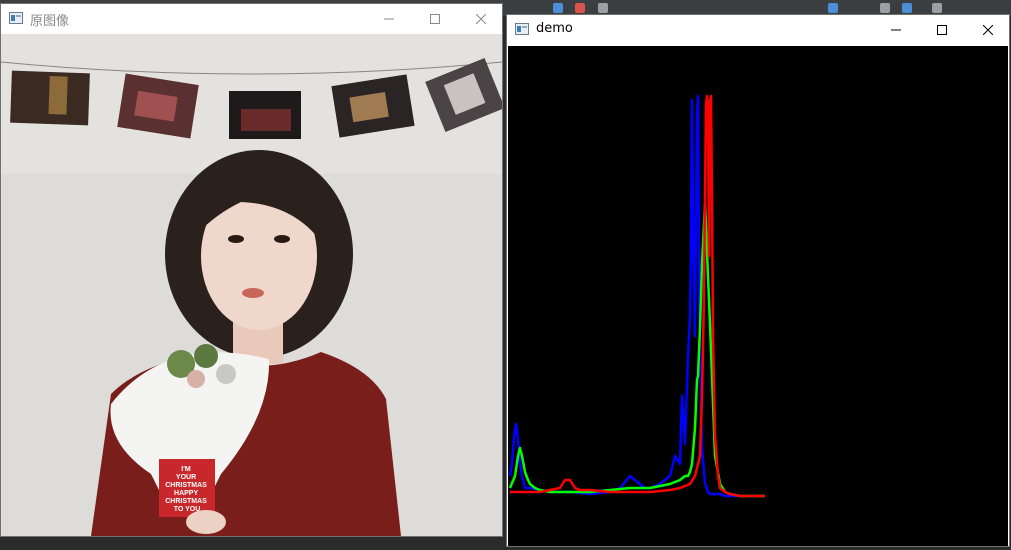 This screenshot has width=1011, height=550. I want to click on card-caption-line: HAPPY, so click(186, 493).